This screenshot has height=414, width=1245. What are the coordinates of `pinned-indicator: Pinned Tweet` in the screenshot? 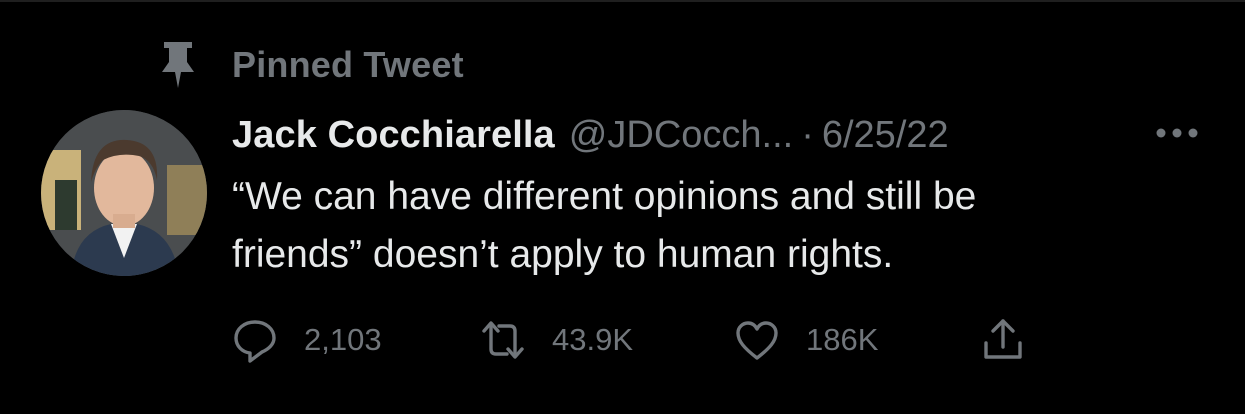 It's located at (312, 65).